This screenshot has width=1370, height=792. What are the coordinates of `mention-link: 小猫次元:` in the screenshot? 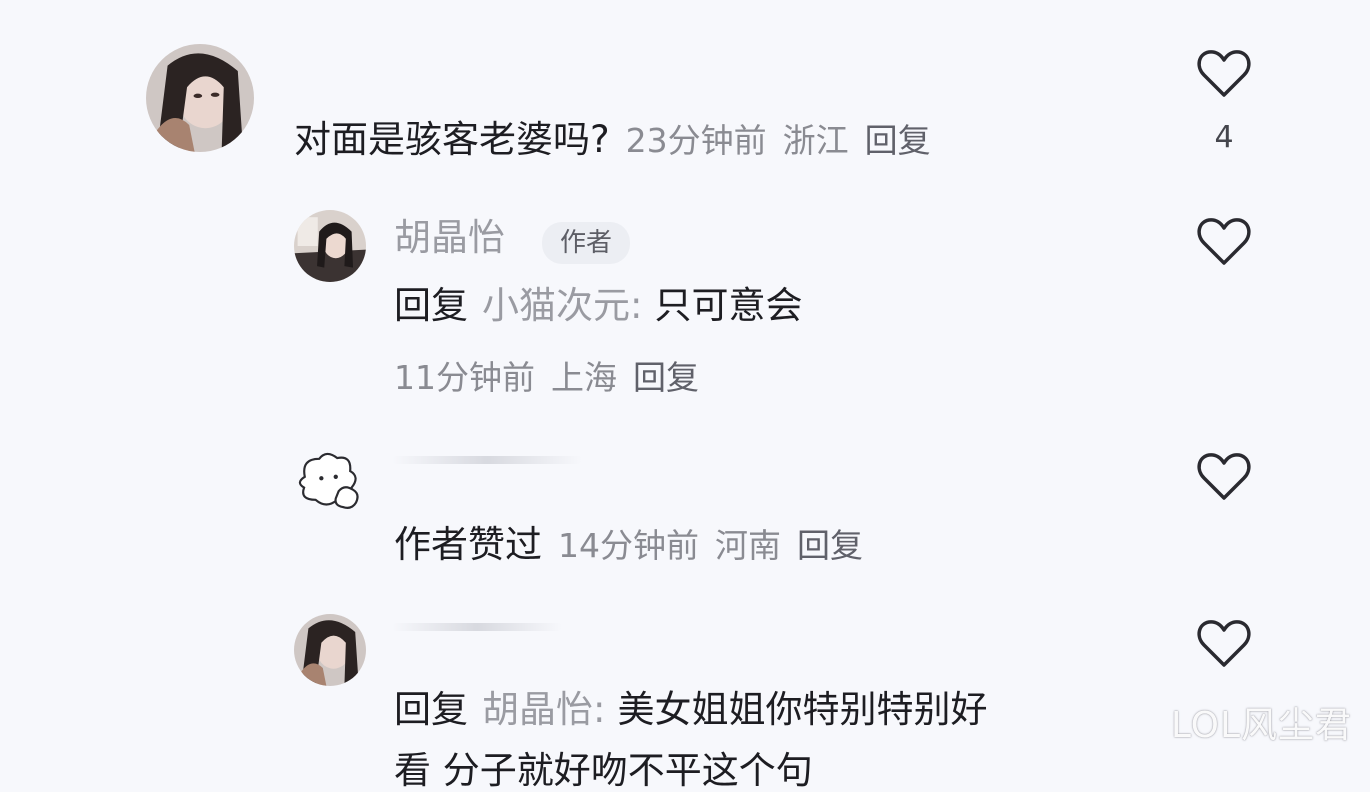 It's located at (562, 305).